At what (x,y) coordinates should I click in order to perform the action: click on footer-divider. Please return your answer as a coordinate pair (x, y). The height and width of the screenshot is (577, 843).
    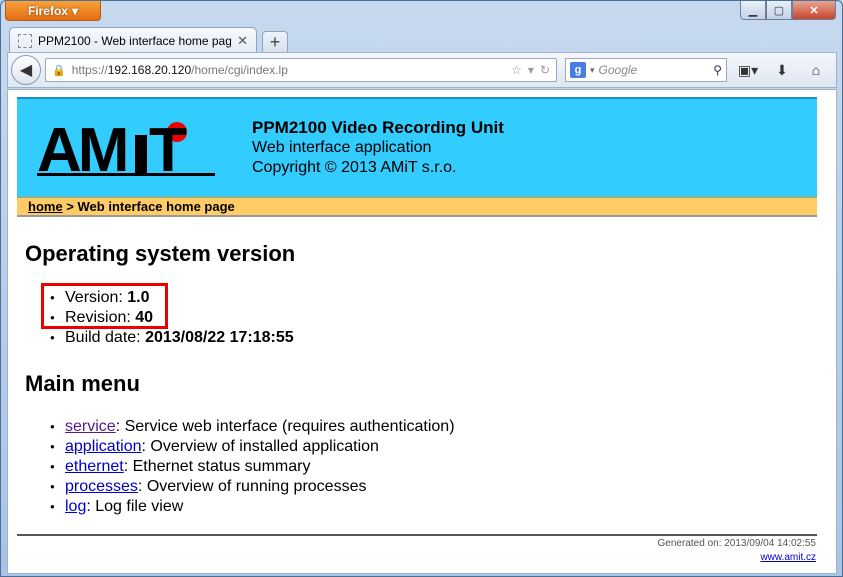
    Looking at the image, I should click on (417, 535).